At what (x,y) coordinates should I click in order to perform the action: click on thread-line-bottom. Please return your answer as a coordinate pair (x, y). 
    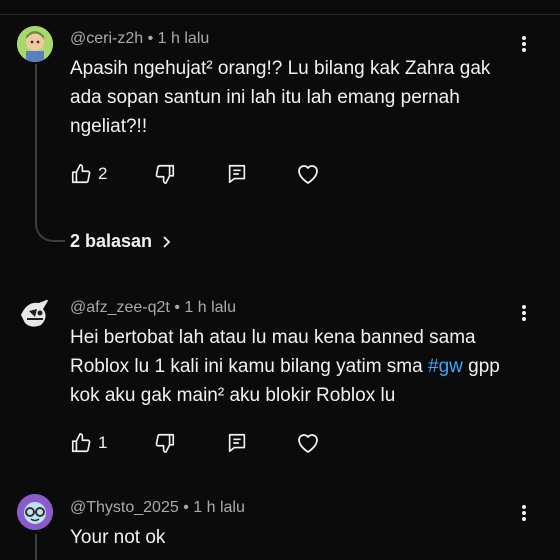
    Looking at the image, I should click on (36, 547).